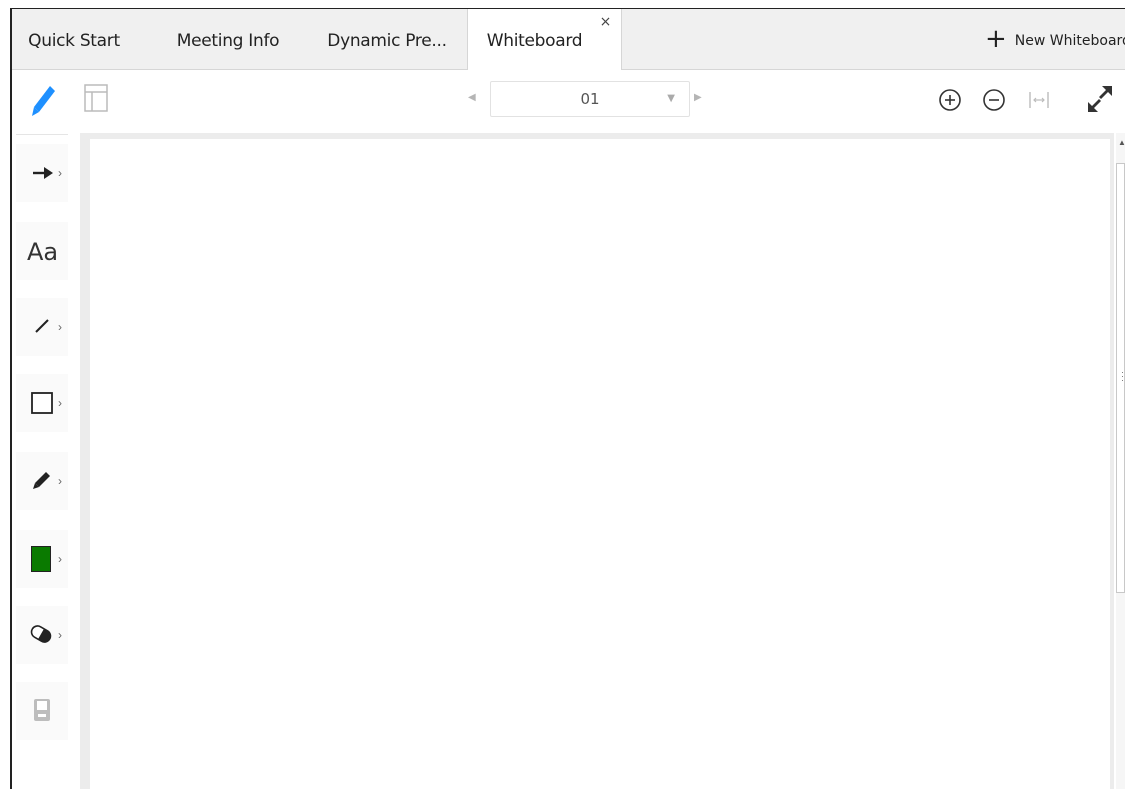  I want to click on color-tool: ›, so click(42, 559).